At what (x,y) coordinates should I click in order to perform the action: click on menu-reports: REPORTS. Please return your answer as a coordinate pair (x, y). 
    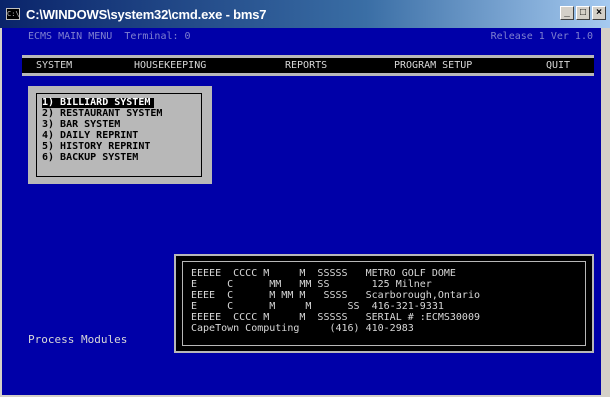
    Looking at the image, I should click on (306, 65).